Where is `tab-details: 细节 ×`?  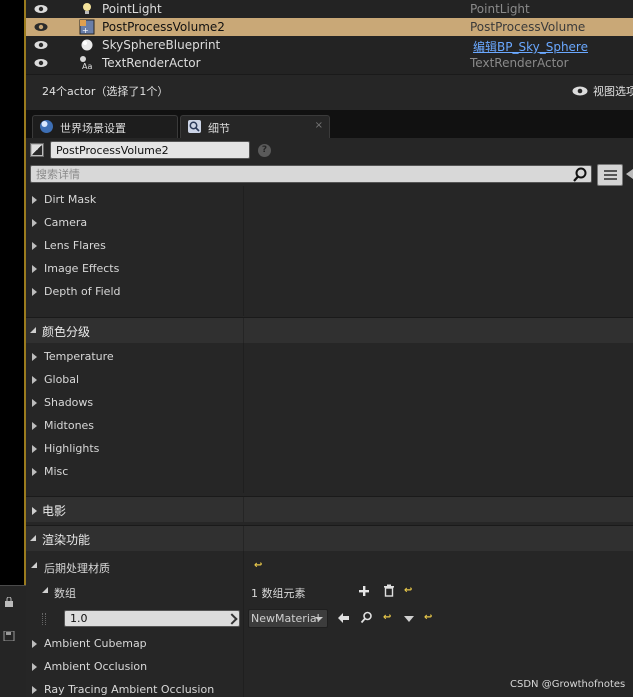
tab-details: 细节 × is located at coordinates (255, 126).